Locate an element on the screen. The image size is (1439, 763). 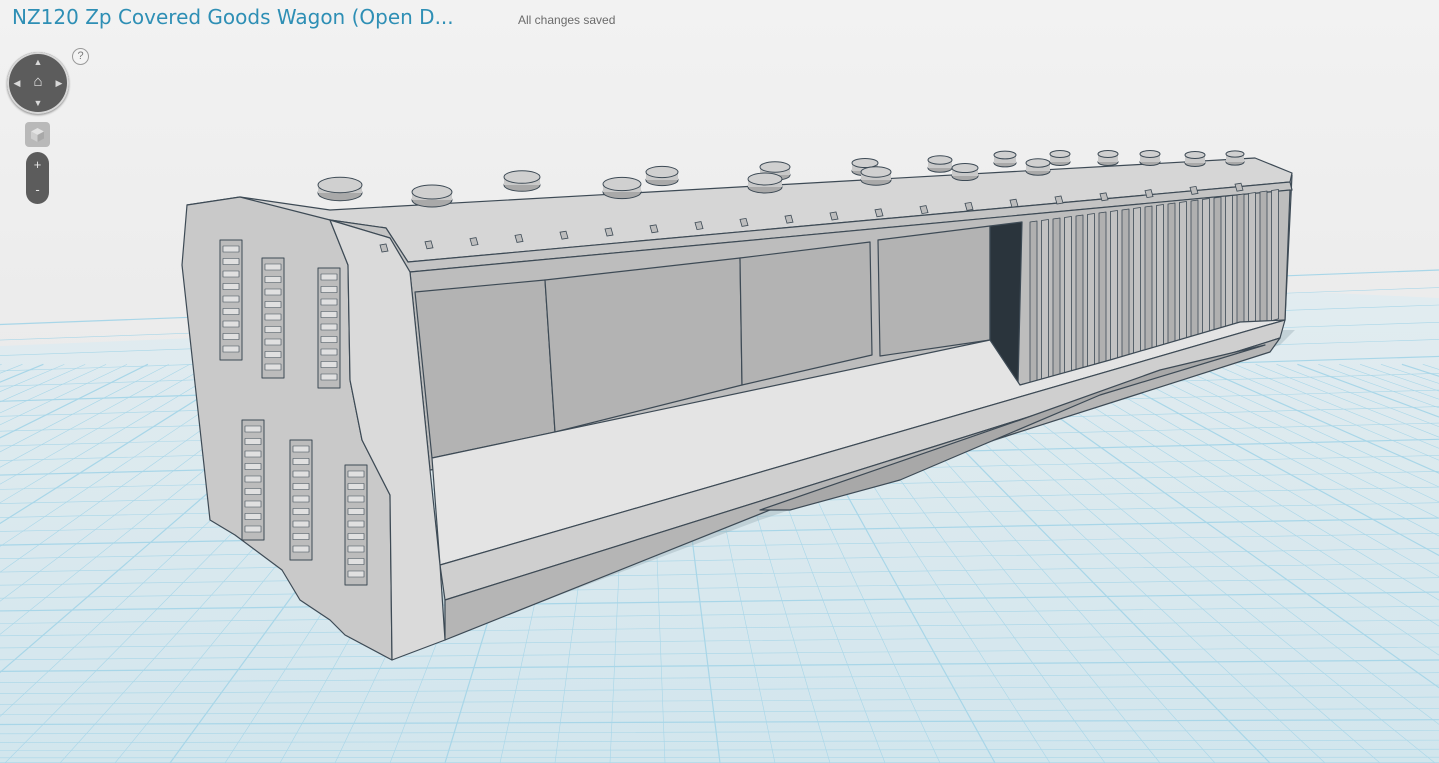
view-cube-button is located at coordinates (37, 134).